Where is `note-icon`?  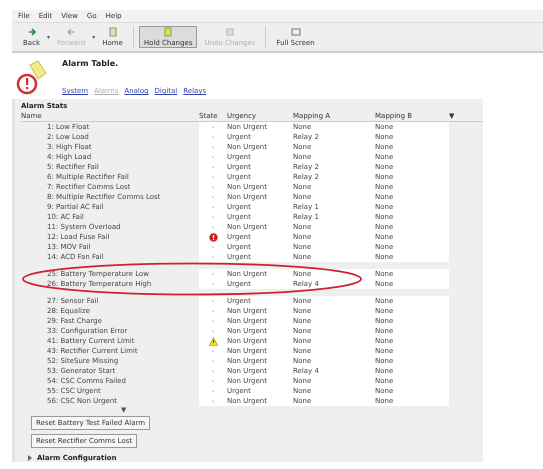 note-icon is located at coordinates (168, 32).